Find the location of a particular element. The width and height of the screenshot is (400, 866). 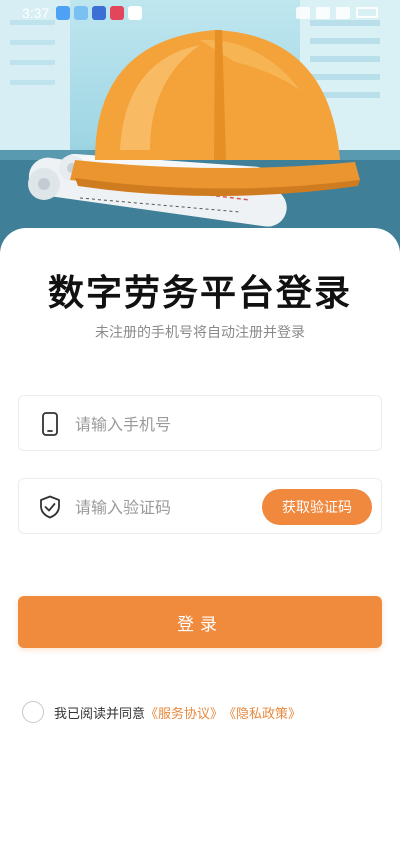

status-bar: 3:37 is located at coordinates (200, 14).